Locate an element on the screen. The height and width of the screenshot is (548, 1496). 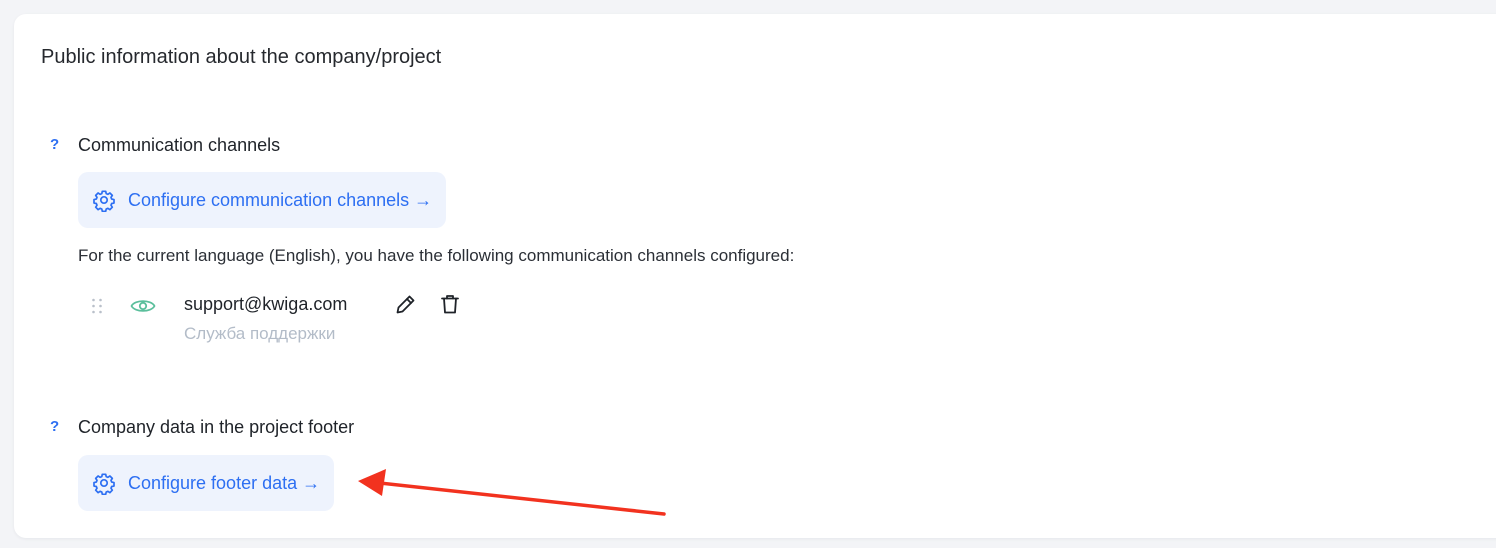
channel-label: Служба поддержки is located at coordinates (260, 333).